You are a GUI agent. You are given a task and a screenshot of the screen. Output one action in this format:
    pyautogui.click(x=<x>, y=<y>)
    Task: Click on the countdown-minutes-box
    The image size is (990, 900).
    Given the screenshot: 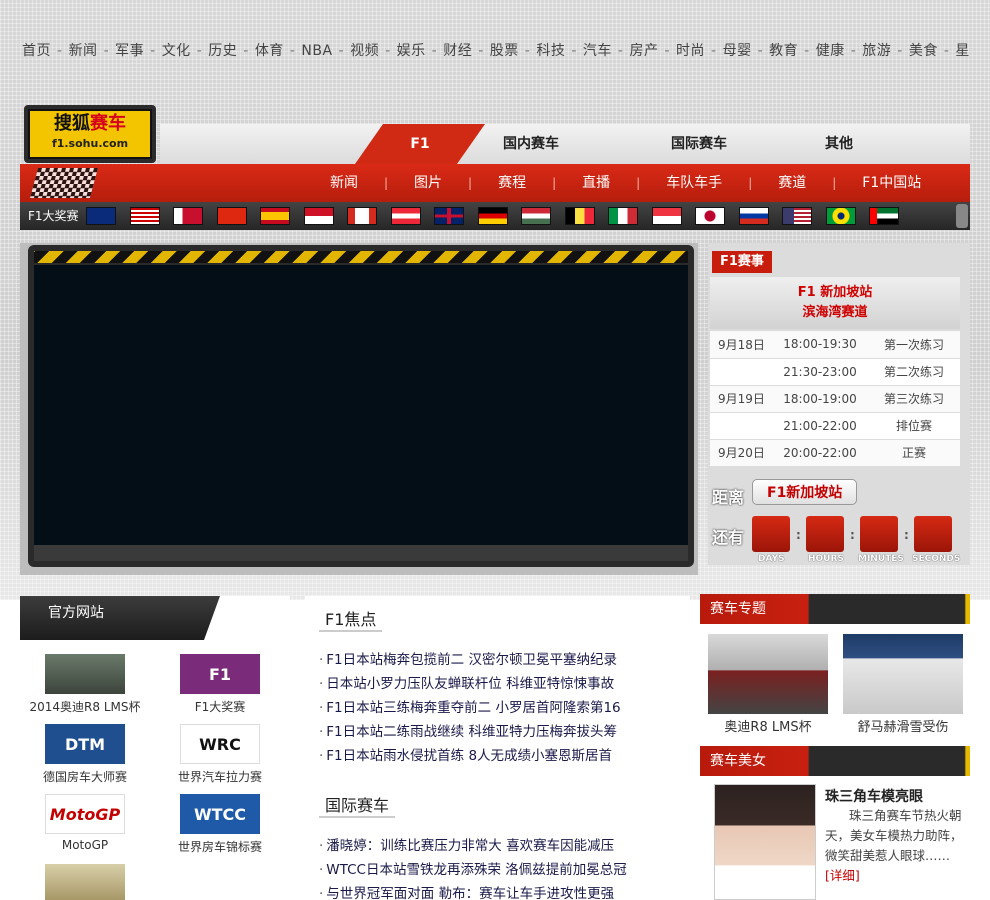 What is the action you would take?
    pyautogui.click(x=879, y=534)
    